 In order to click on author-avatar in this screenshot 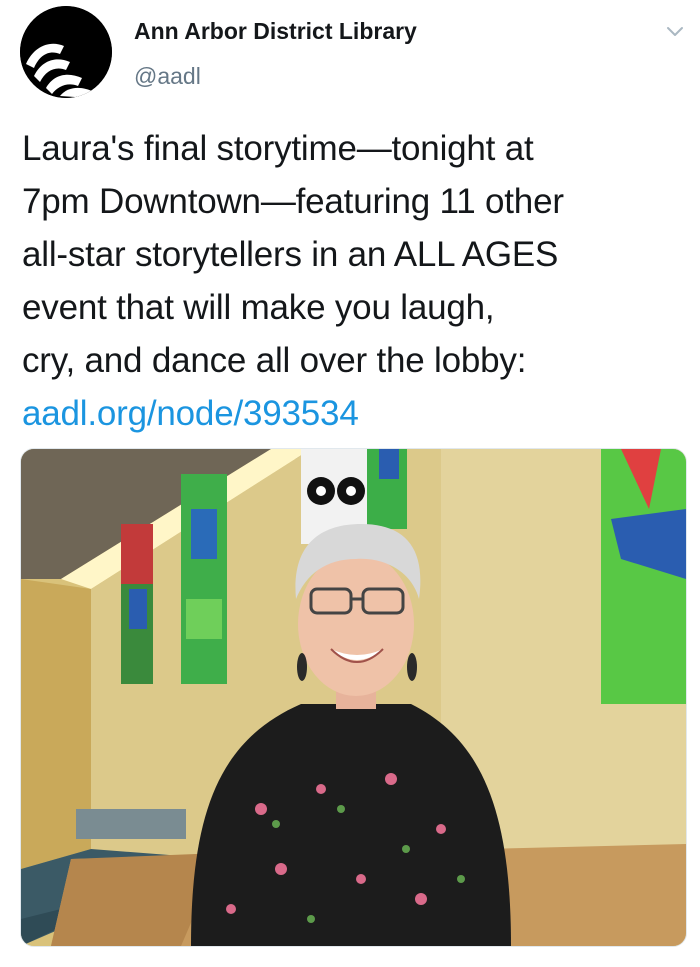, I will do `click(66, 52)`.